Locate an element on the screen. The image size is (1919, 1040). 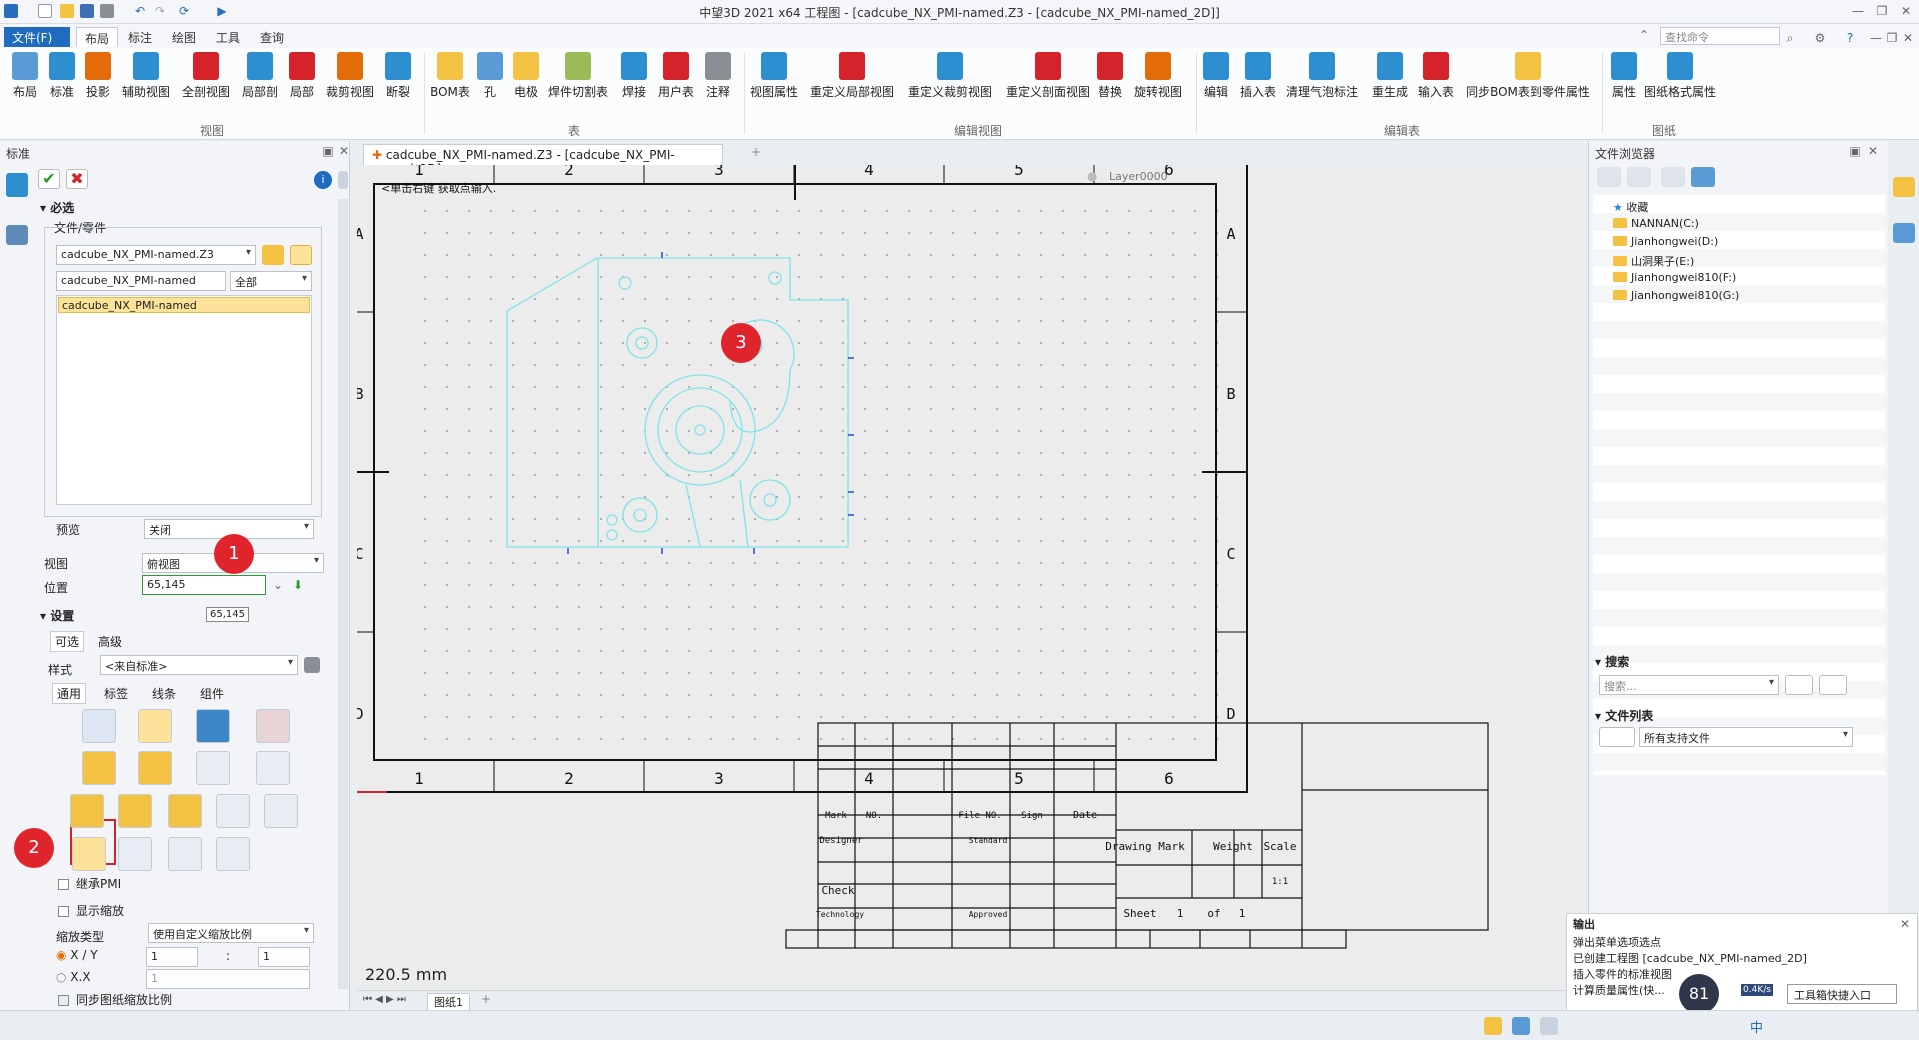
add-sheet-icon: + is located at coordinates (486, 999).